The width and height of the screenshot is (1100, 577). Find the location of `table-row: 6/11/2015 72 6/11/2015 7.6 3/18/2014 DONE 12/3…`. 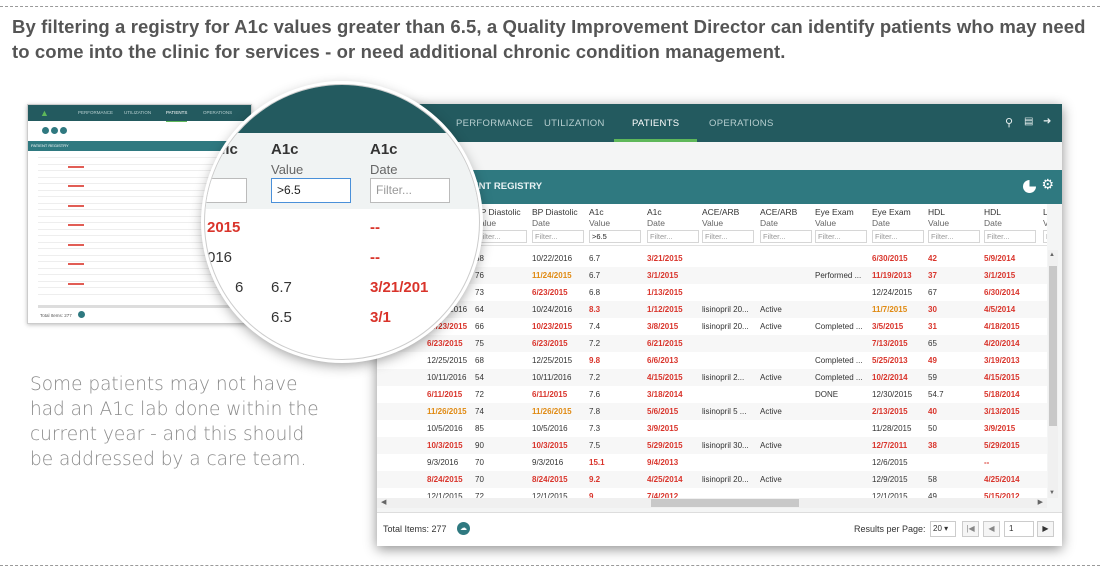

table-row: 6/11/2015 72 6/11/2015 7.6 3/18/2014 DONE 12/3… is located at coordinates (712, 394).